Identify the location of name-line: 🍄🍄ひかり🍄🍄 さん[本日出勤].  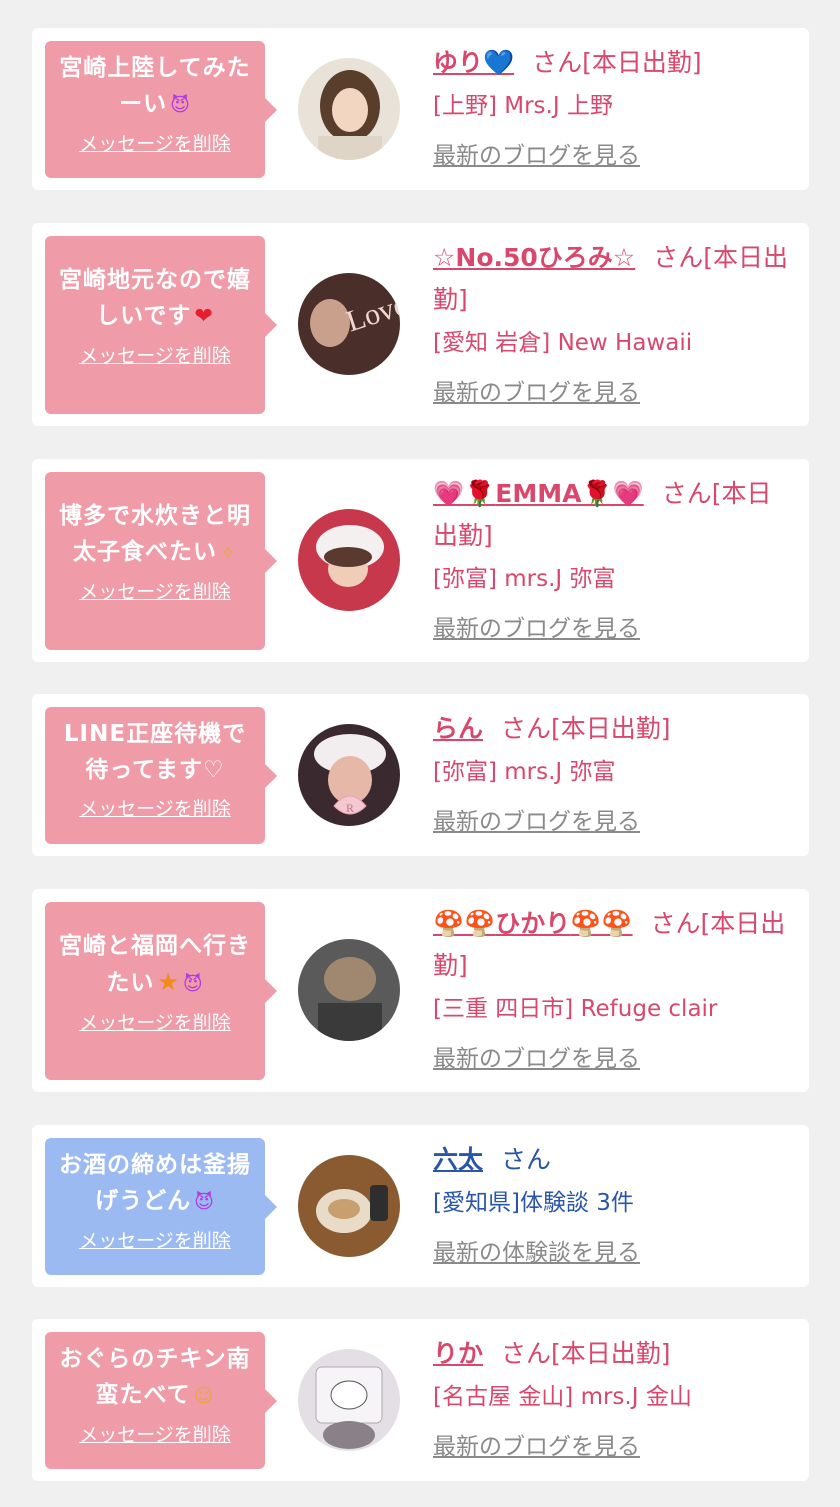
(613, 945).